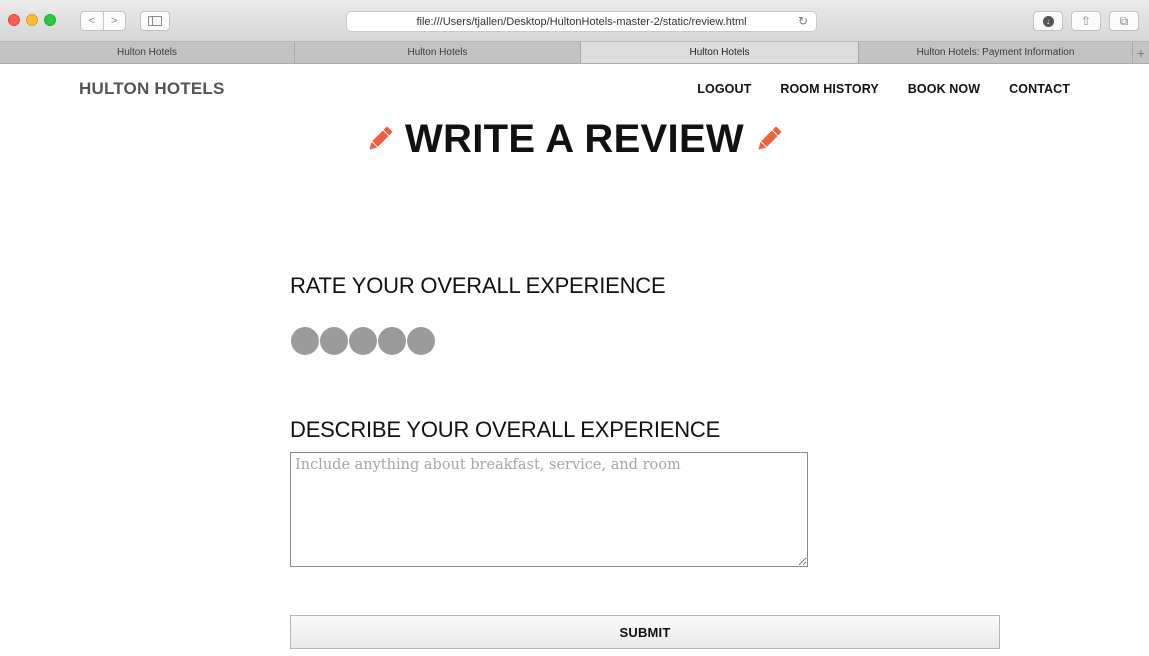 The height and width of the screenshot is (656, 1149). Describe the element at coordinates (152, 89) in the screenshot. I see `site-logo: HULTON HOTELS` at that location.